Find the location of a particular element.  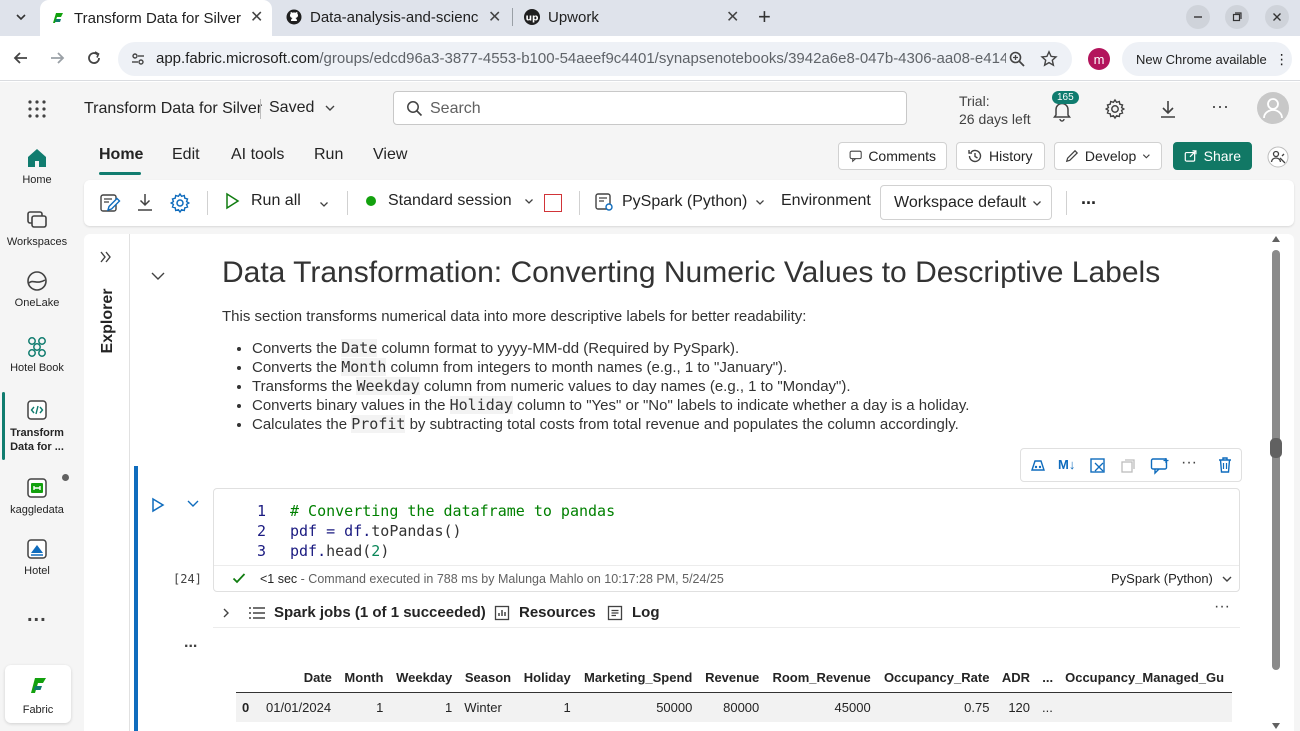

onelake-icon is located at coordinates (37, 281).